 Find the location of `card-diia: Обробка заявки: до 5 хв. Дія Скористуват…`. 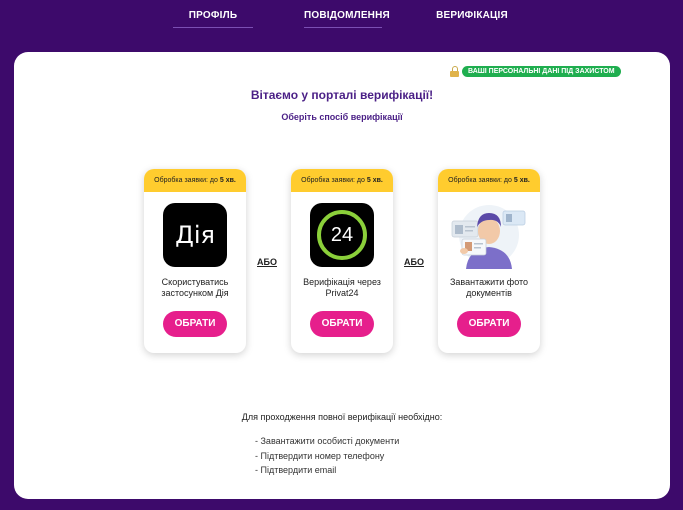

card-diia: Обробка заявки: до 5 хв. Дія Скористуват… is located at coordinates (195, 261).